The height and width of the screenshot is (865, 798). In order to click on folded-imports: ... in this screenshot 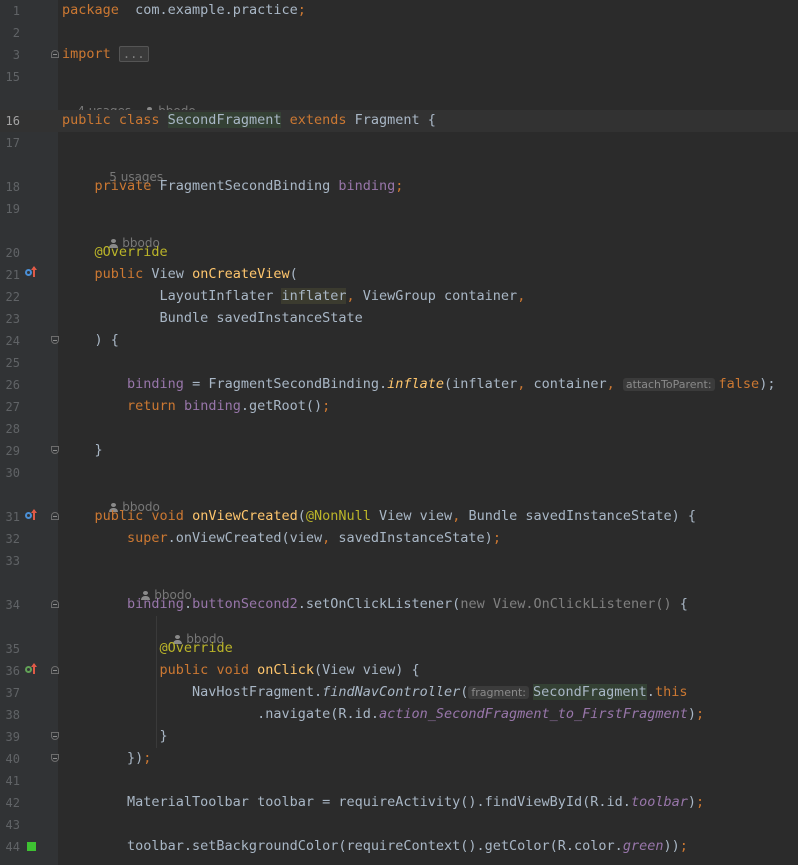, I will do `click(133, 54)`.